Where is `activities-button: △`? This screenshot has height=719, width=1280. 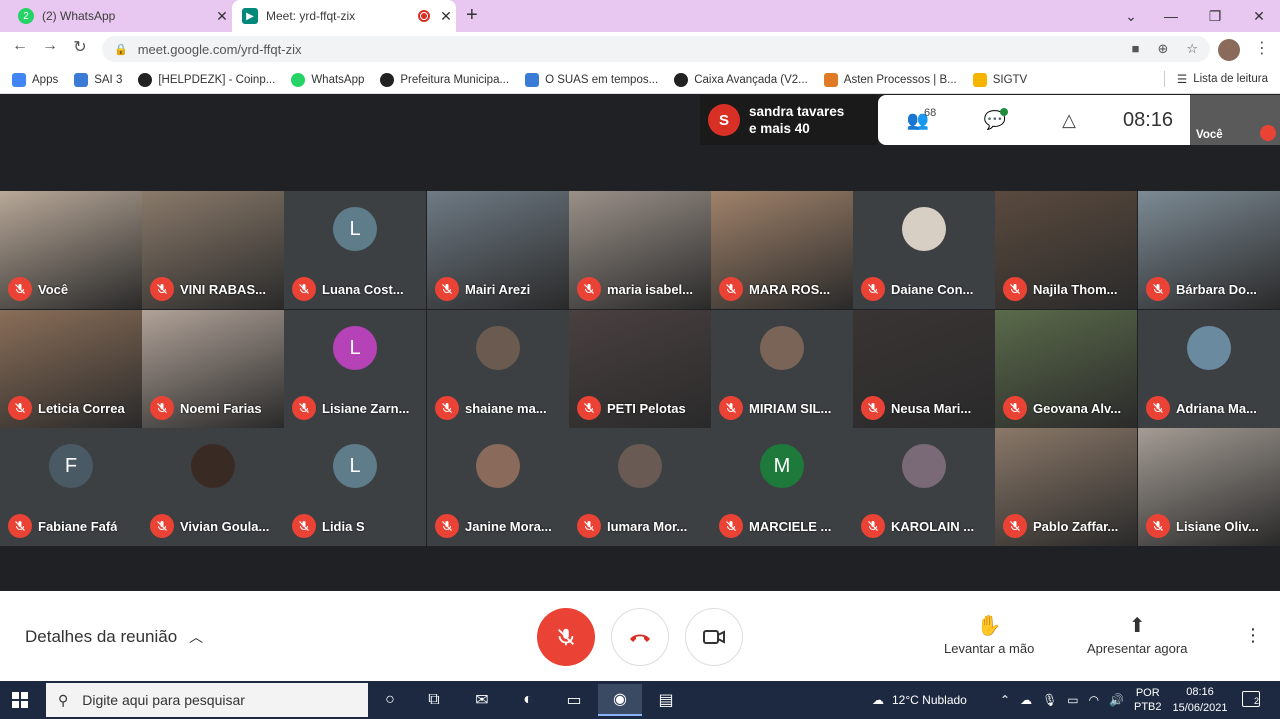
activities-button: △ is located at coordinates (1069, 120).